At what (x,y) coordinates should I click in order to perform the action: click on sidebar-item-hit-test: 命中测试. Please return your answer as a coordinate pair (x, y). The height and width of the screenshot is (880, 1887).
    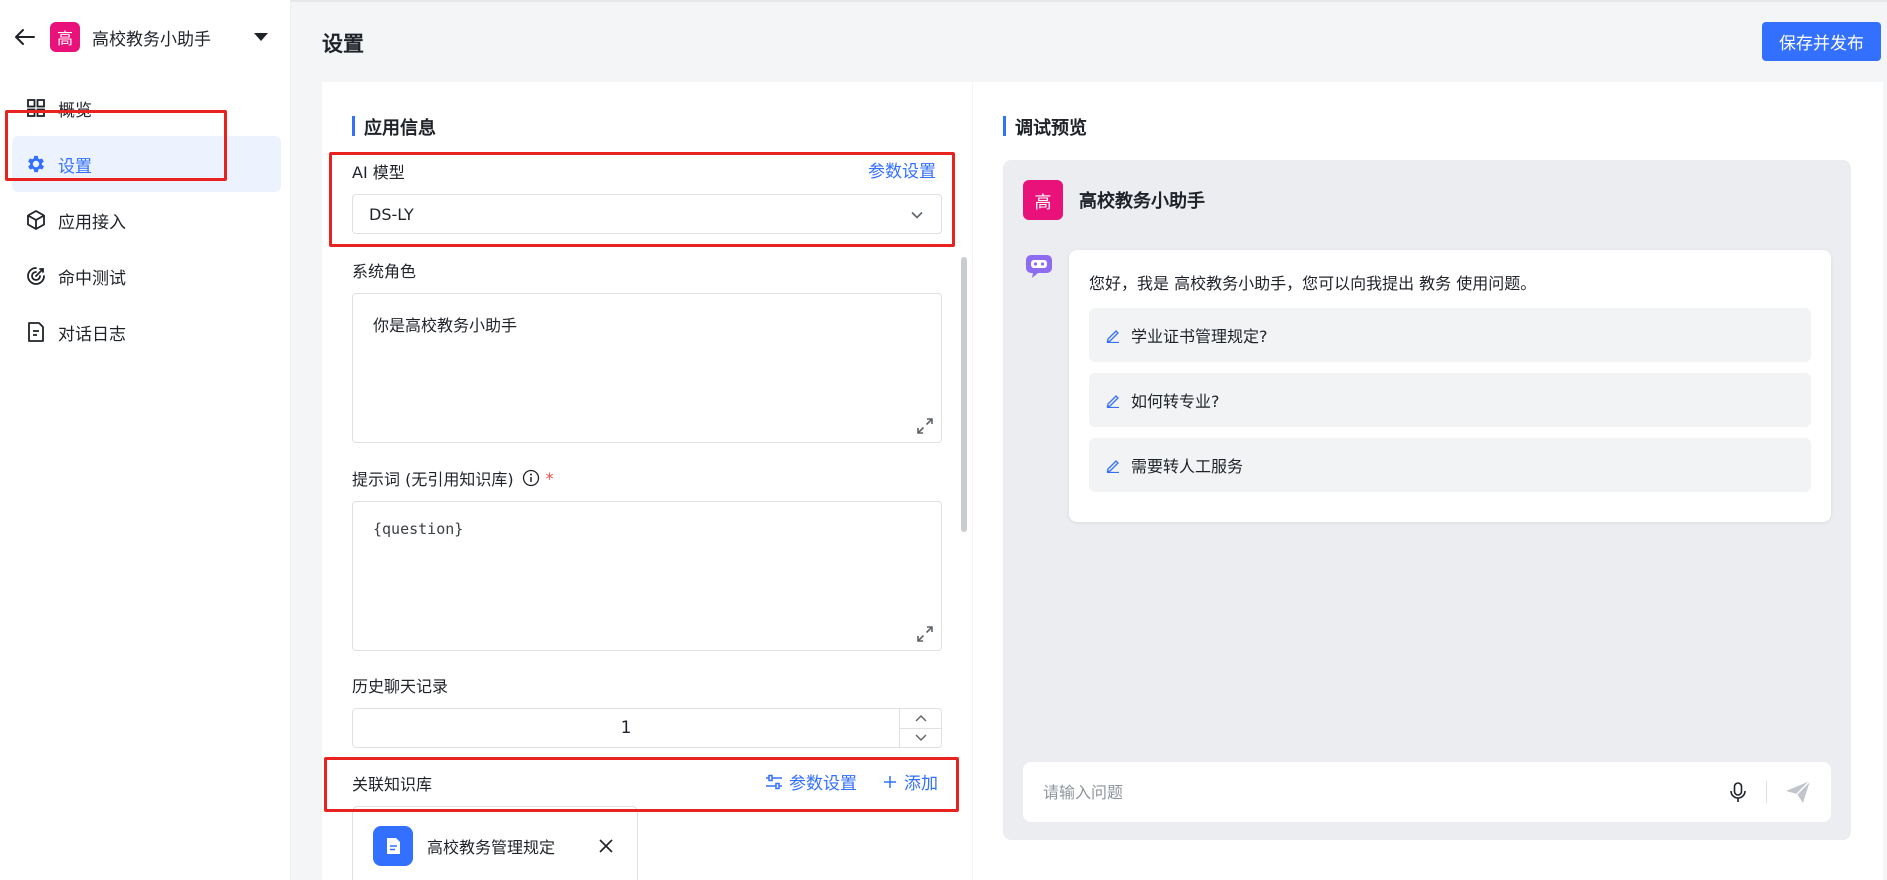
    Looking at the image, I should click on (146, 276).